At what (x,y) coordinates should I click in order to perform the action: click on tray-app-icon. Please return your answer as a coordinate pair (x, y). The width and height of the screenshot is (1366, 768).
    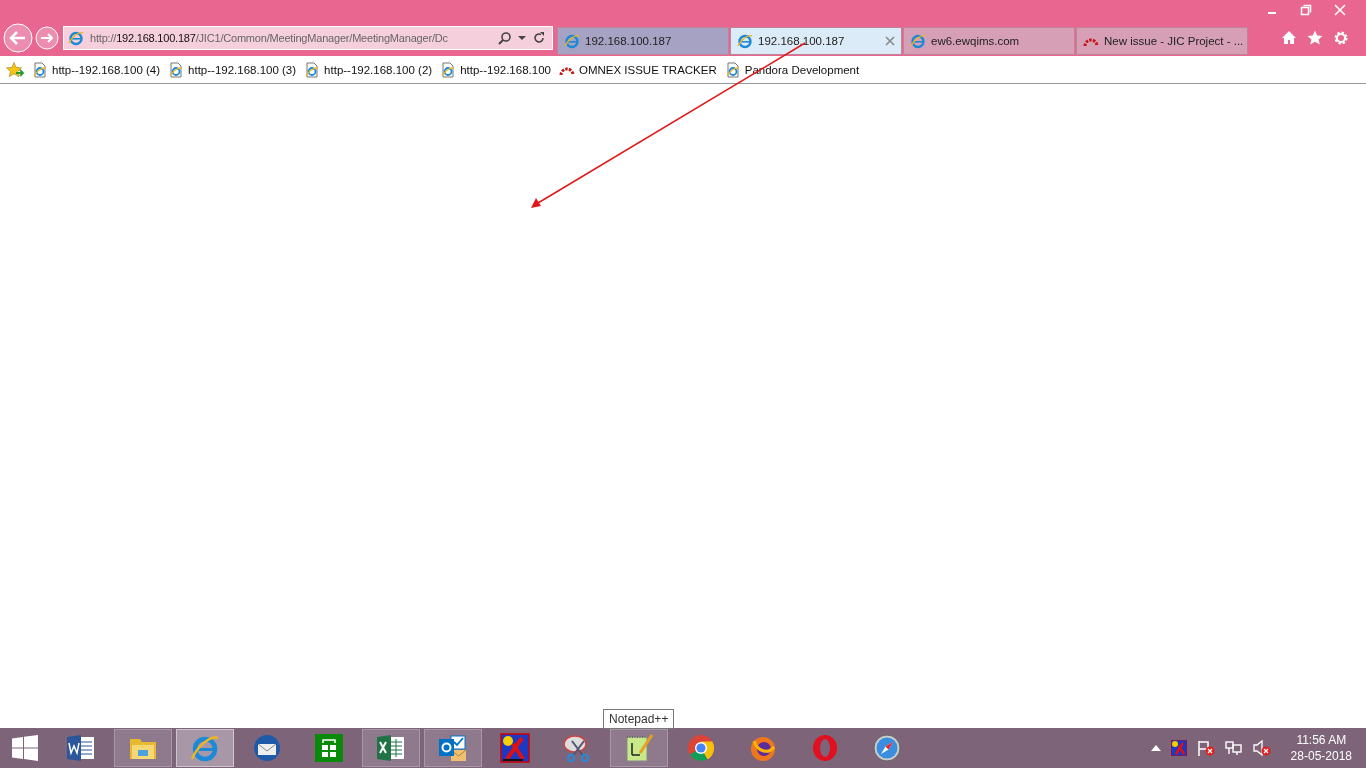
    Looking at the image, I should click on (1178, 748).